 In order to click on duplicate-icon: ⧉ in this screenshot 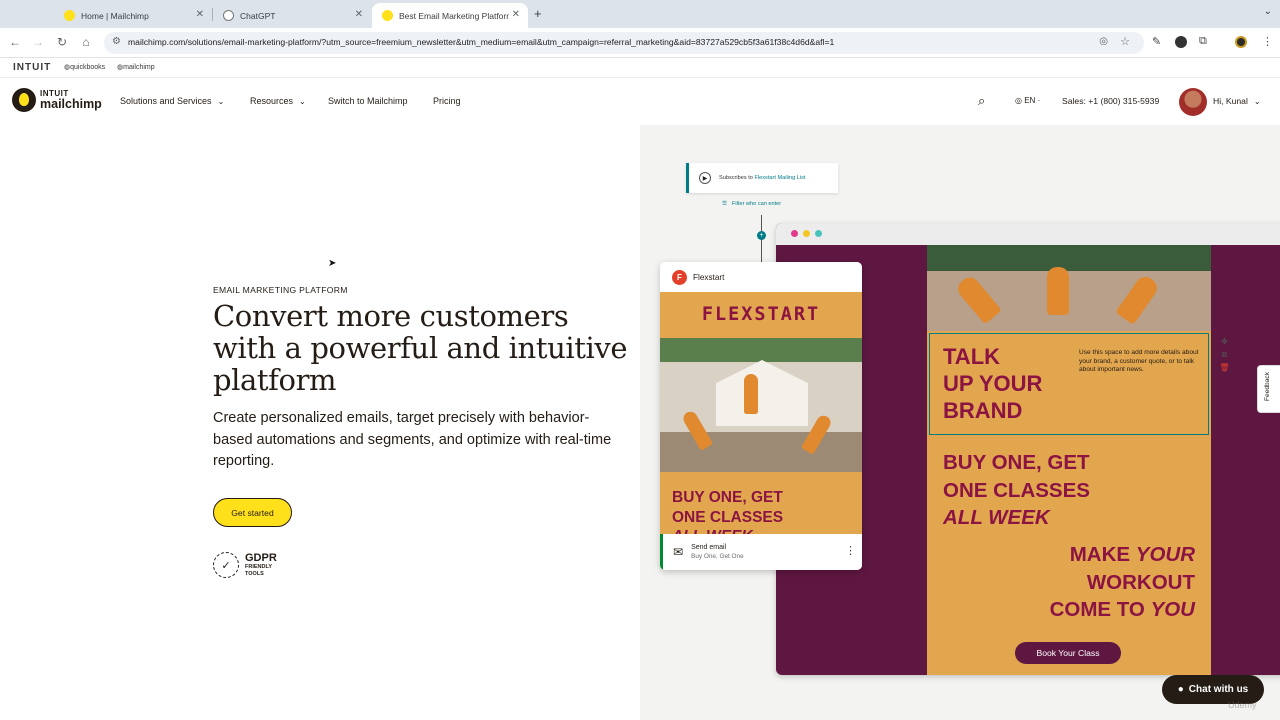, I will do `click(1224, 354)`.